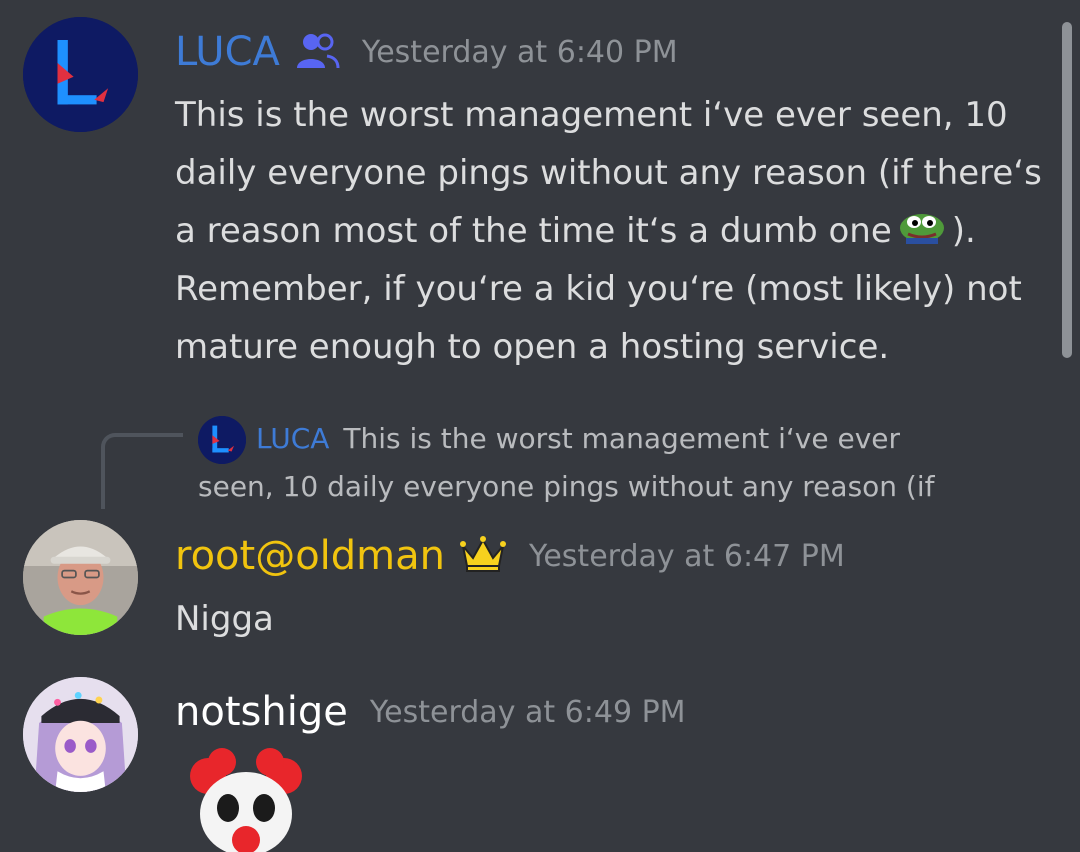 Image resolution: width=1080 pixels, height=852 pixels. I want to click on user-photo, so click(80, 577).